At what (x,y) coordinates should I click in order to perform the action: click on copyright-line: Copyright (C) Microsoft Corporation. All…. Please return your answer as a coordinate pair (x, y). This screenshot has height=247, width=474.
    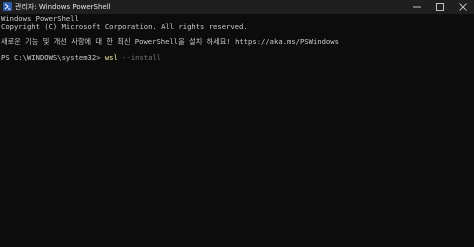
    Looking at the image, I should click on (124, 26).